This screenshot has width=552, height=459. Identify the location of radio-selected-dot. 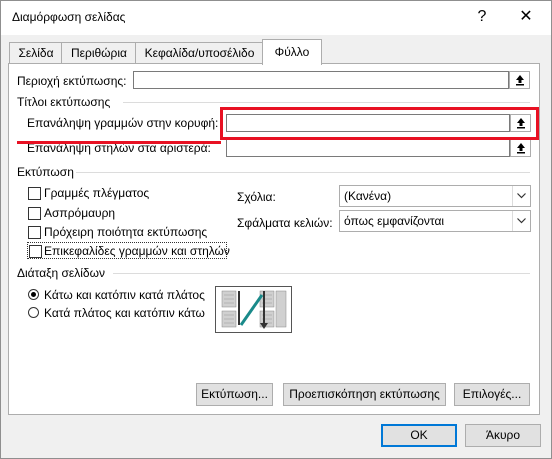
(33, 294).